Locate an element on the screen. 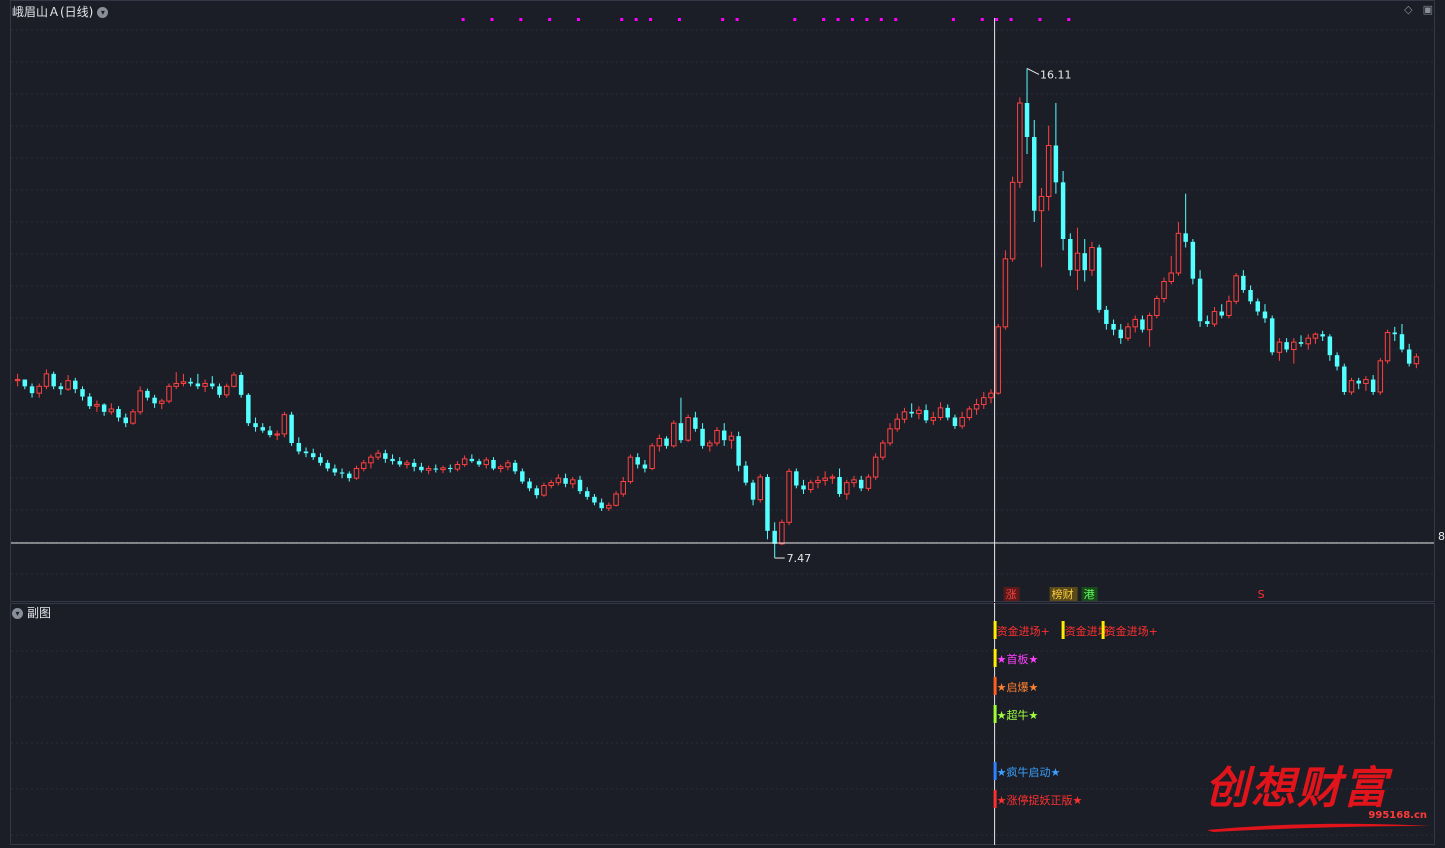 The width and height of the screenshot is (1445, 848). signal-label: ★涨停捉妖正版★ is located at coordinates (1040, 800).